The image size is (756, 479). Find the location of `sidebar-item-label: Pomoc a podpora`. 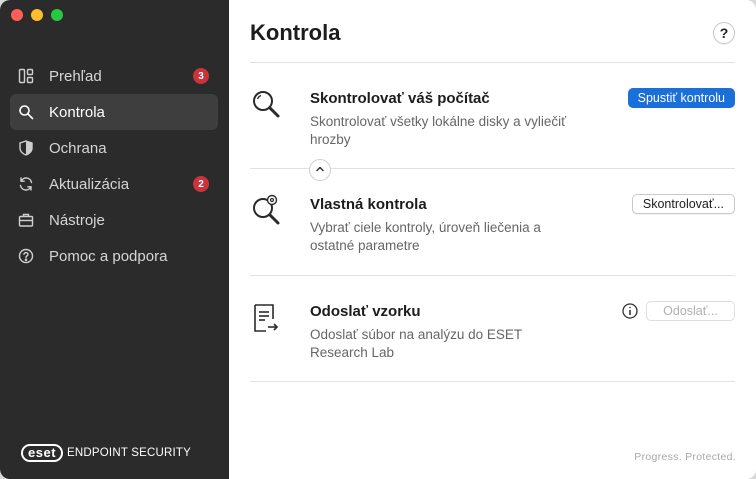

sidebar-item-label: Pomoc a podpora is located at coordinates (108, 256).